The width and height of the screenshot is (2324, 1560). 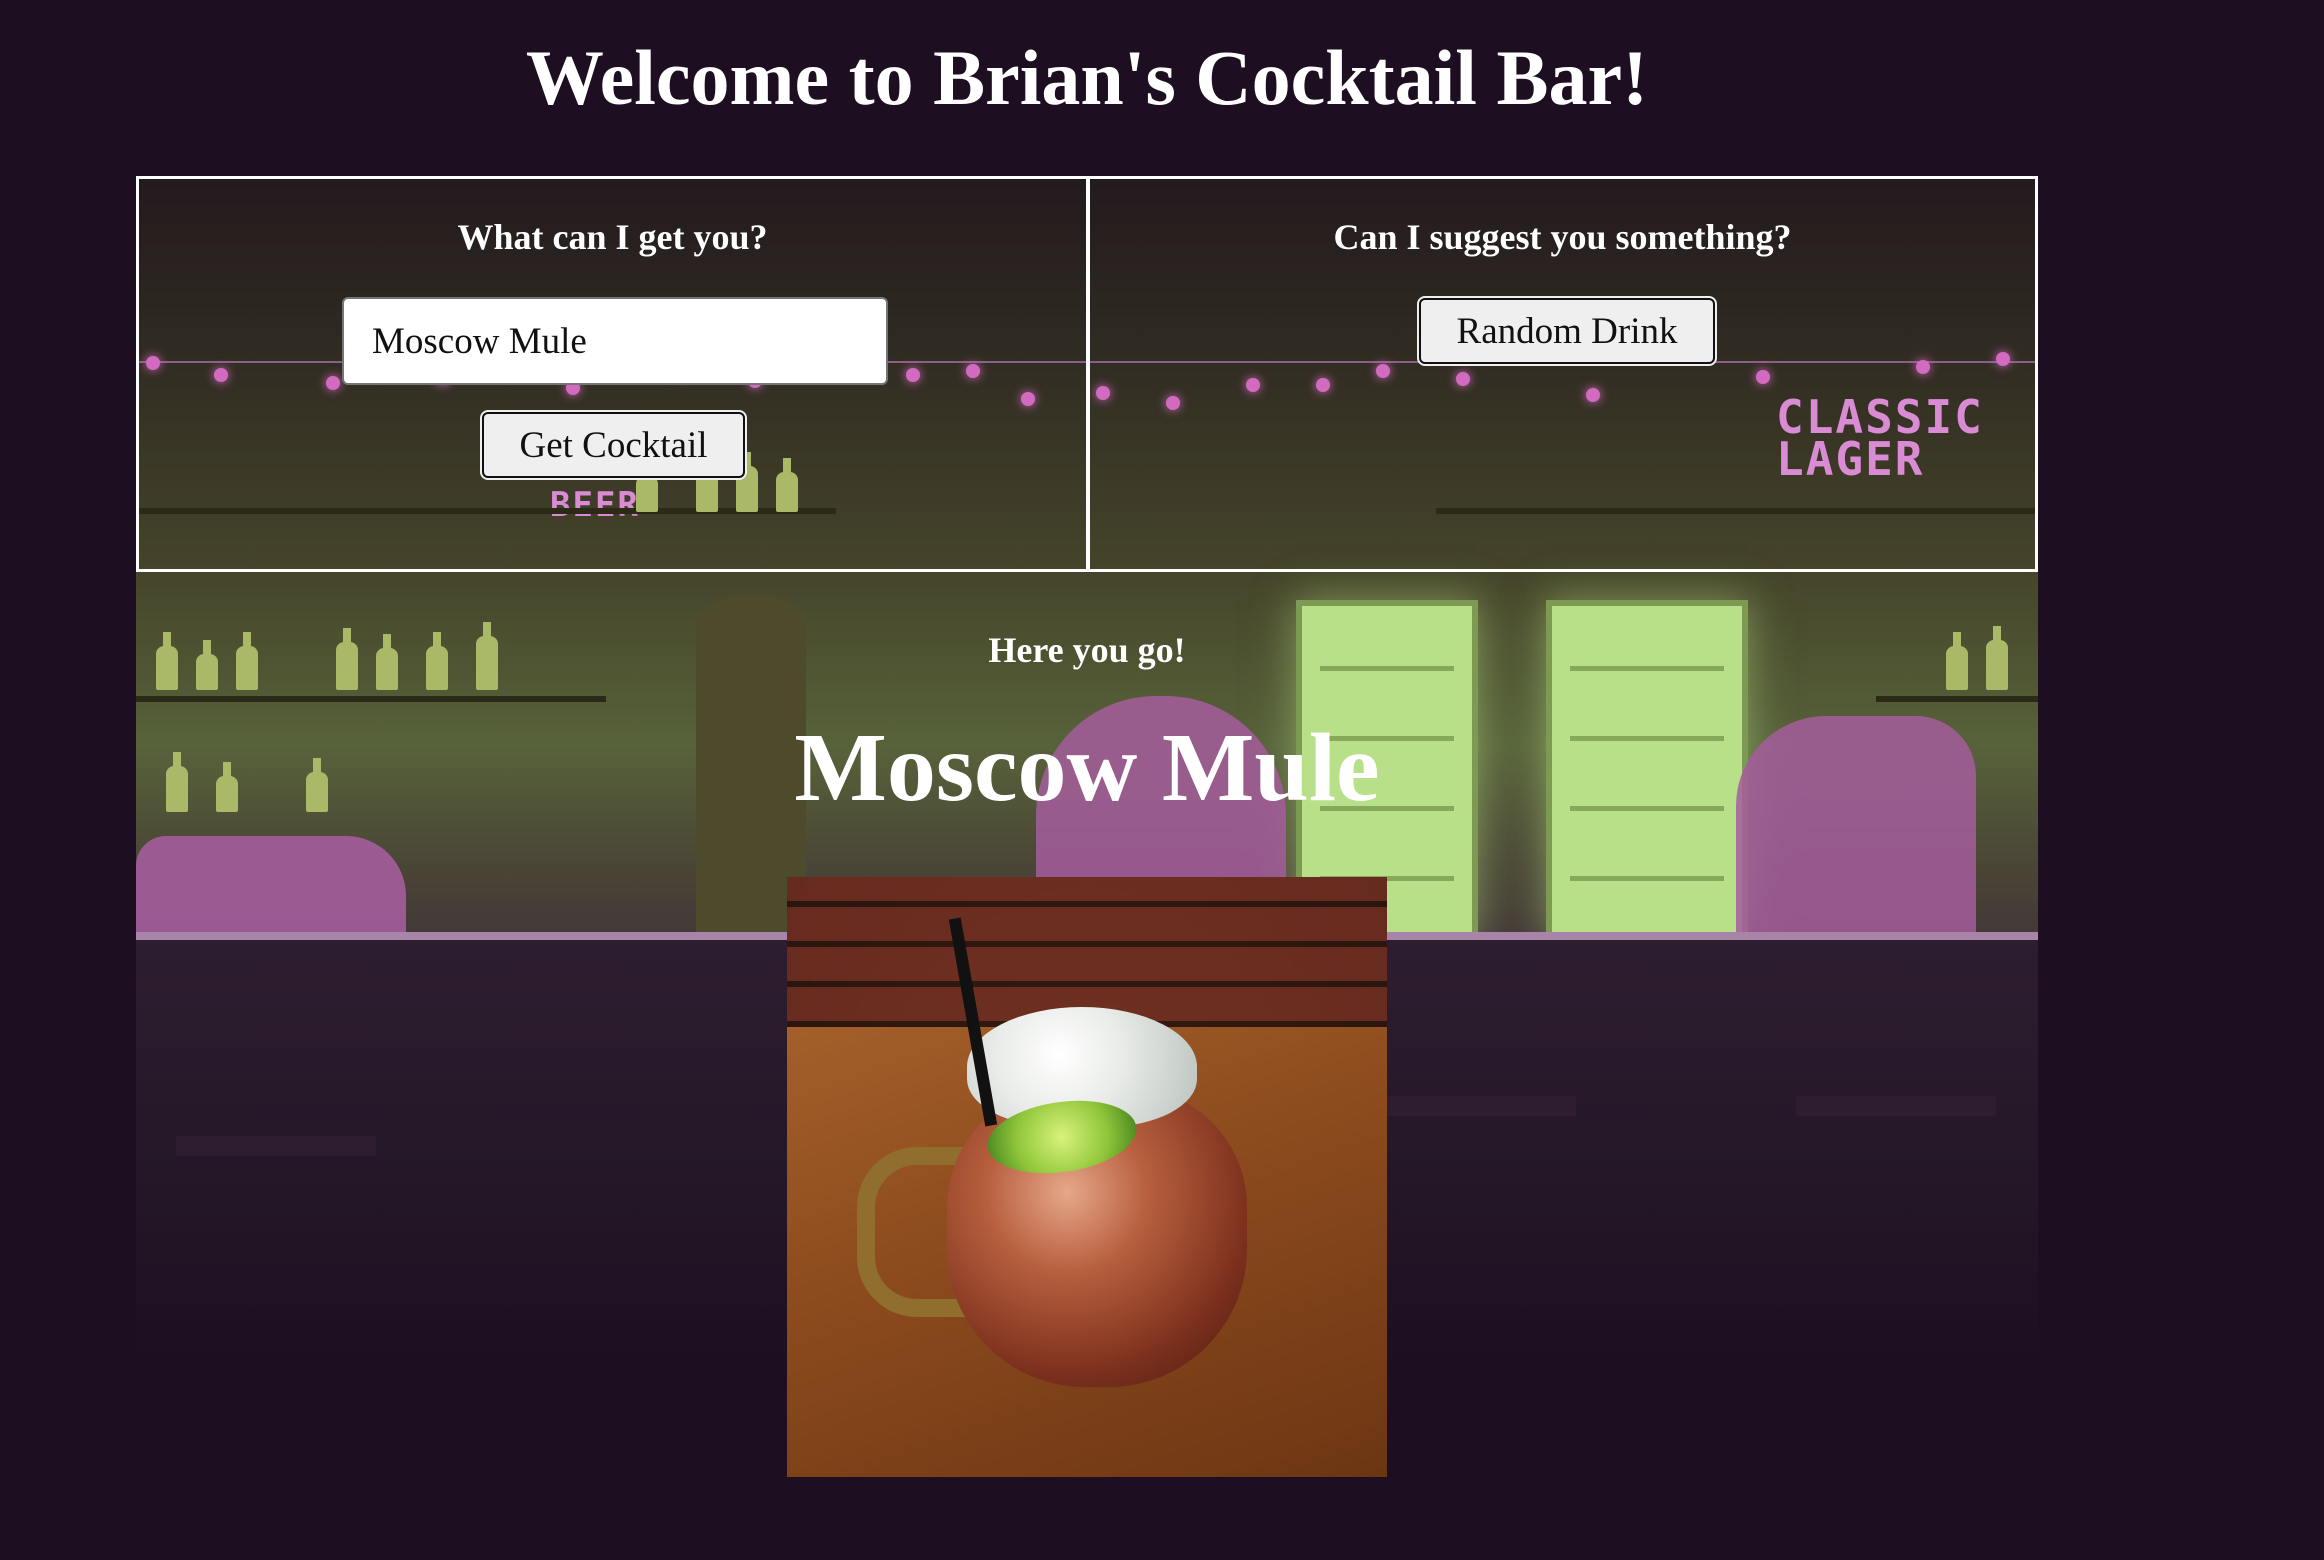 What do you see at coordinates (1087, 650) in the screenshot?
I see `result-label: Here you go!` at bounding box center [1087, 650].